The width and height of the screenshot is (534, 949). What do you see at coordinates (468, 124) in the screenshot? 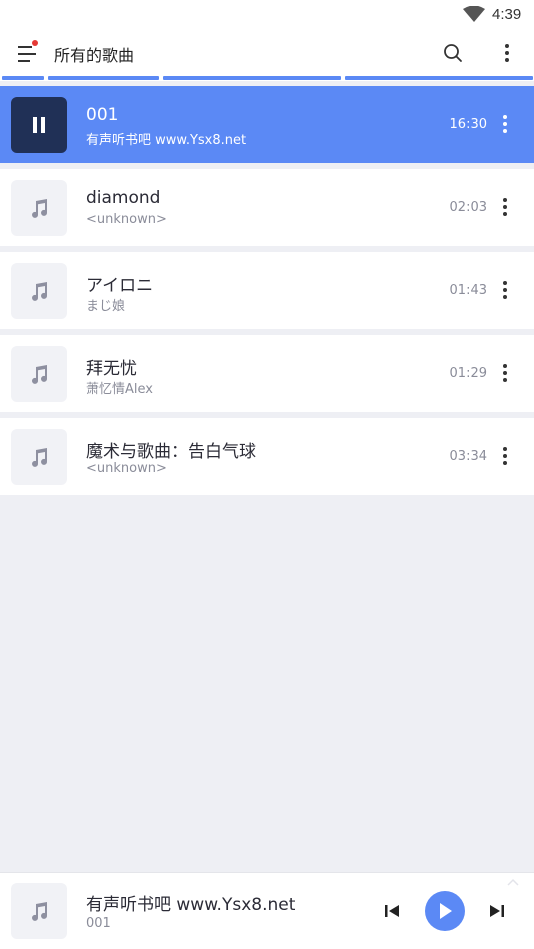
I see `song-duration: 16:30` at bounding box center [468, 124].